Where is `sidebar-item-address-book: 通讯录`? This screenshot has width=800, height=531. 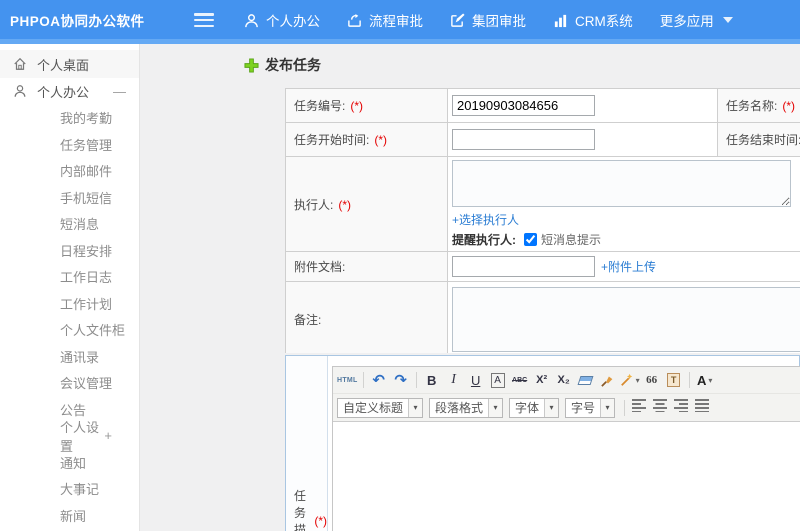
sidebar-item-address-book: 通讯录 is located at coordinates (69, 356).